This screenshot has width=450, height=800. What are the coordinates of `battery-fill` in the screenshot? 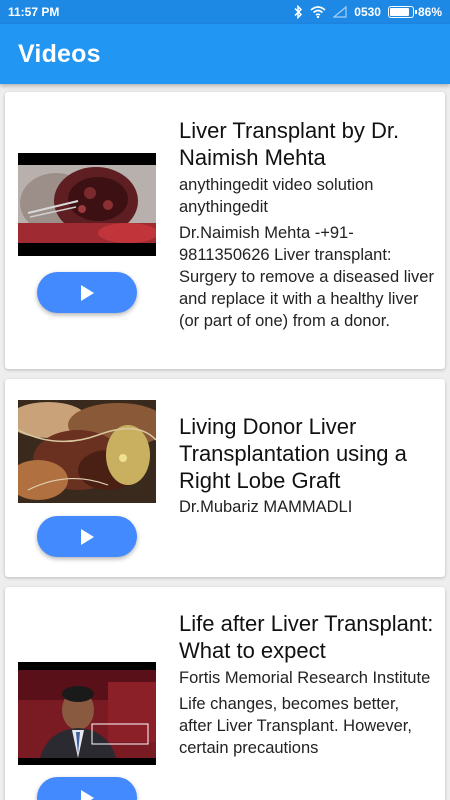 It's located at (399, 12).